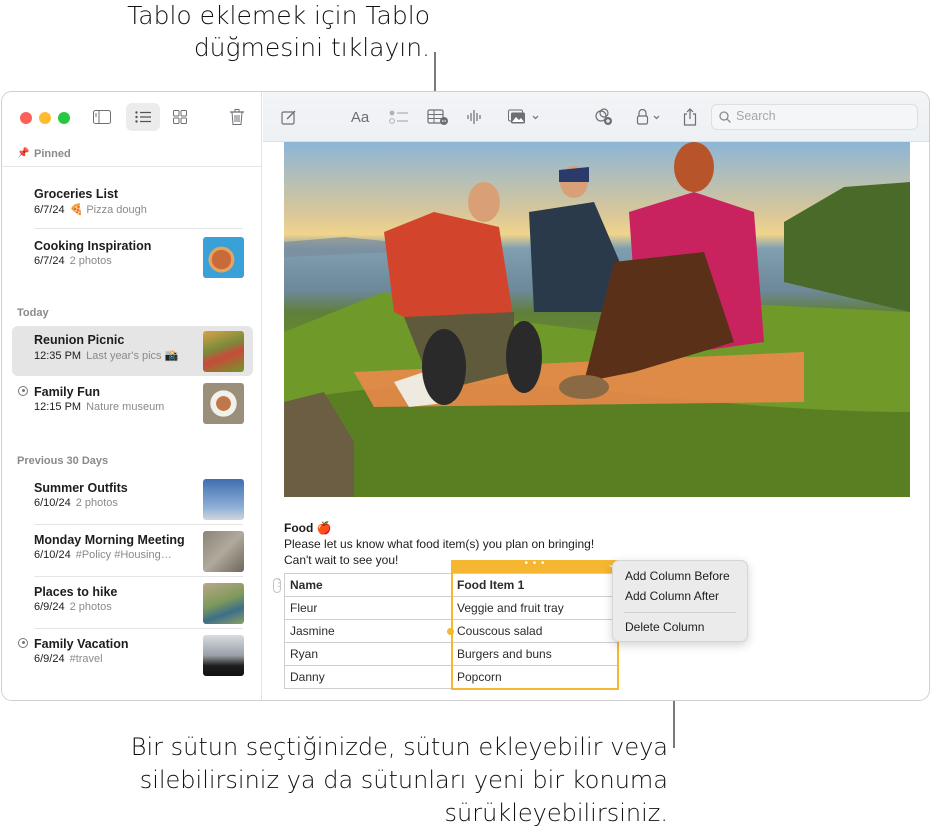 Image resolution: width=931 pixels, height=838 pixels. I want to click on table-icon, so click(437, 117).